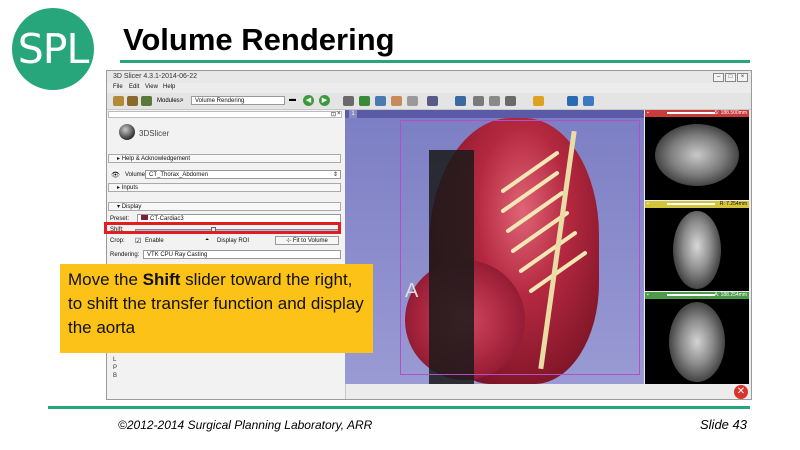 The height and width of the screenshot is (450, 800). What do you see at coordinates (161, 279) in the screenshot?
I see `callout-text-bold: Shift` at bounding box center [161, 279].